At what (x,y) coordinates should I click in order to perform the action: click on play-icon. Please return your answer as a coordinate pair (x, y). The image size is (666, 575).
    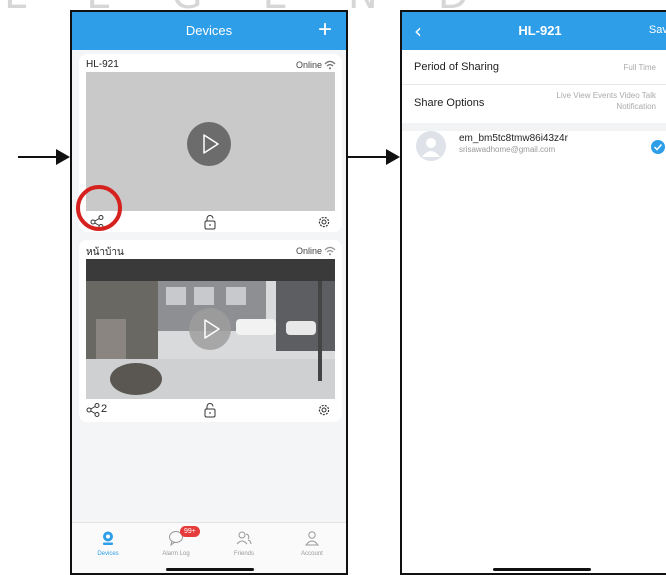
    Looking at the image, I should click on (211, 144).